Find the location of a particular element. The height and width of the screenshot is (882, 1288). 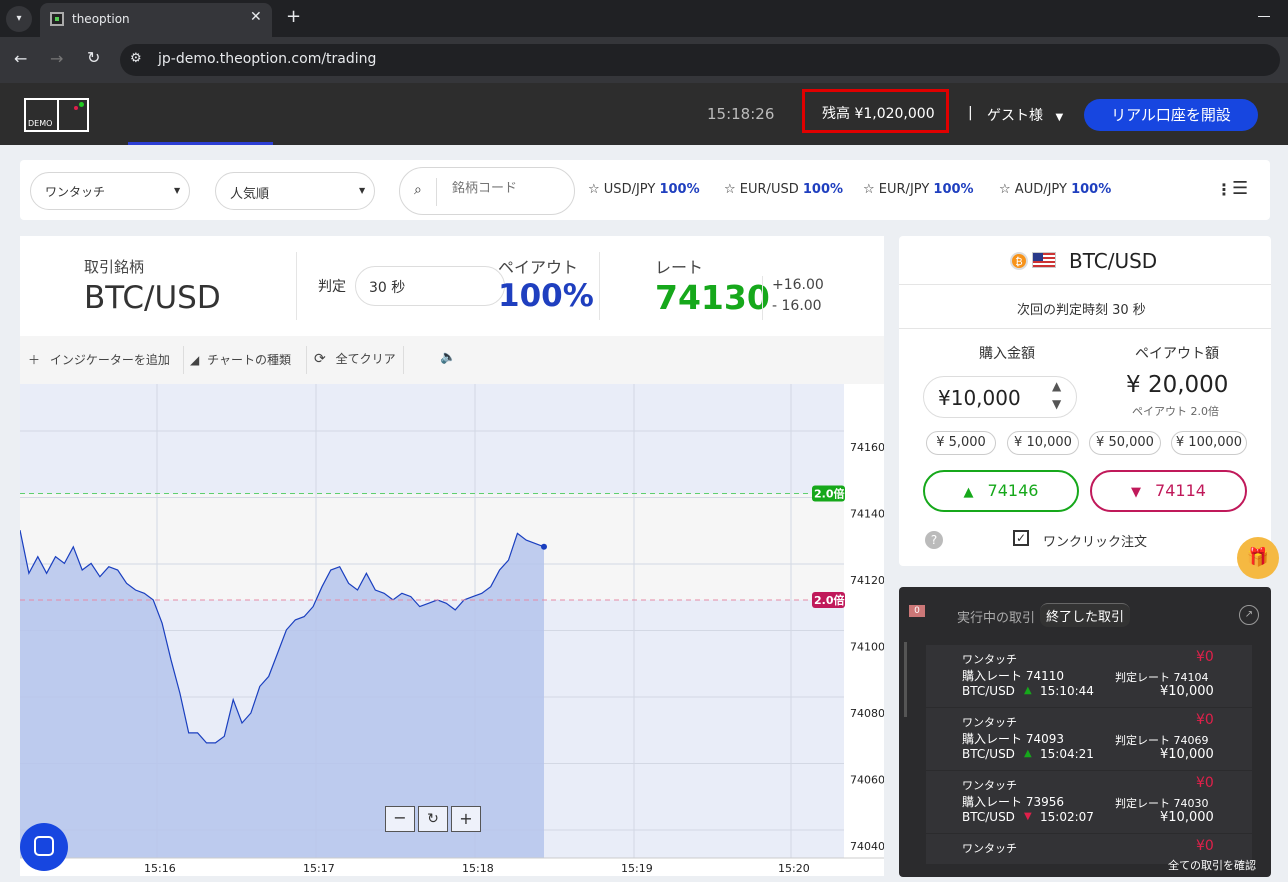

search-input is located at coordinates (507, 188).